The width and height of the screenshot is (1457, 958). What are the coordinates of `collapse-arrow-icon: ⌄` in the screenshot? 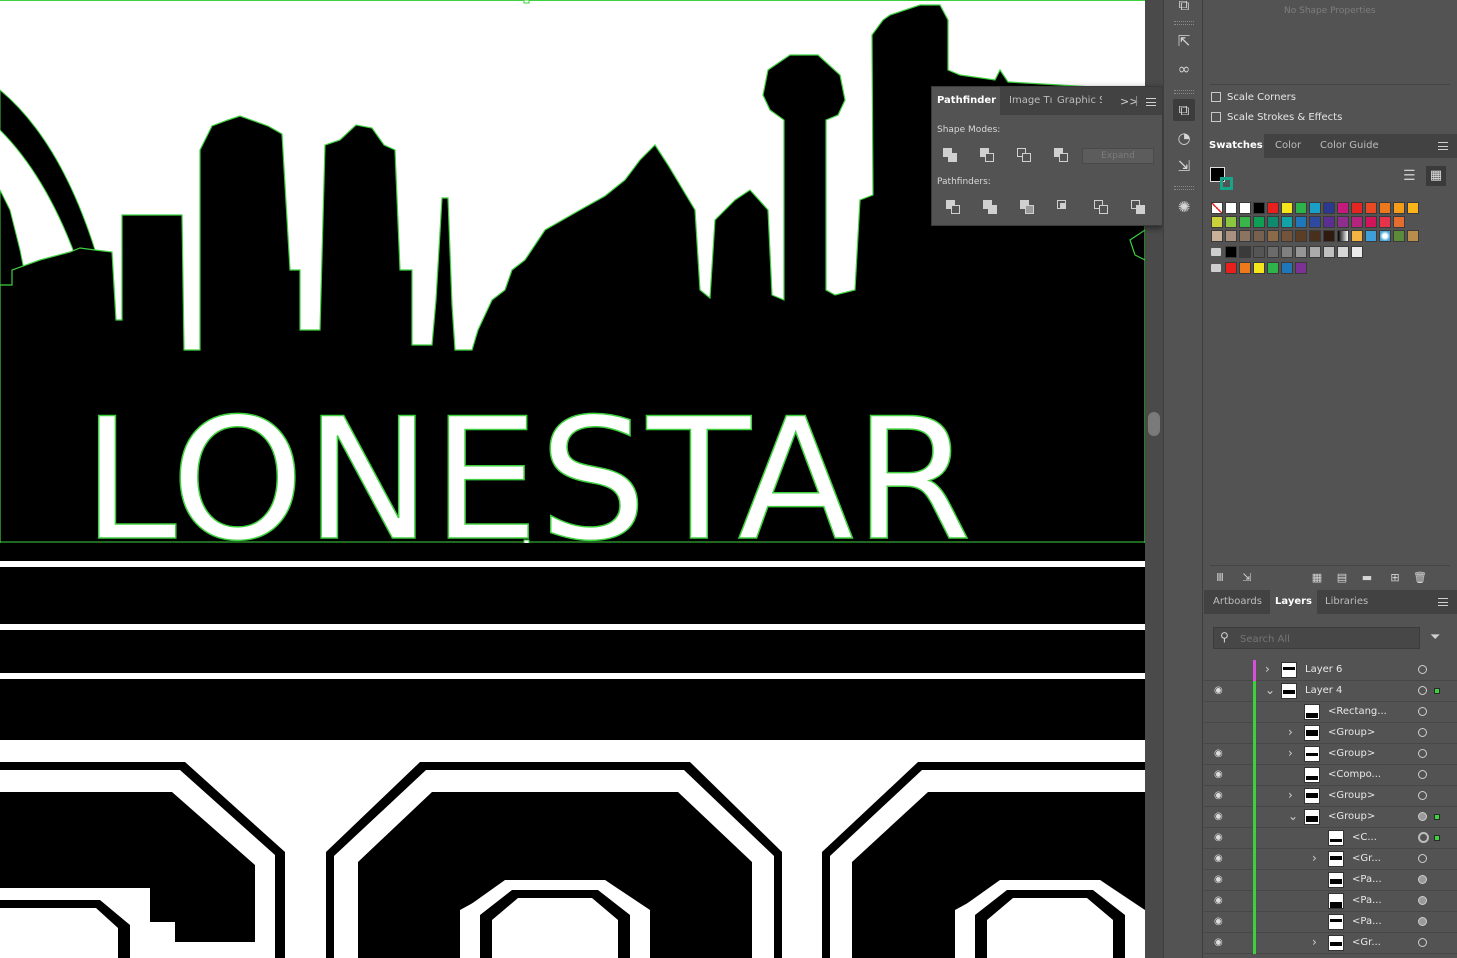 It's located at (1293, 816).